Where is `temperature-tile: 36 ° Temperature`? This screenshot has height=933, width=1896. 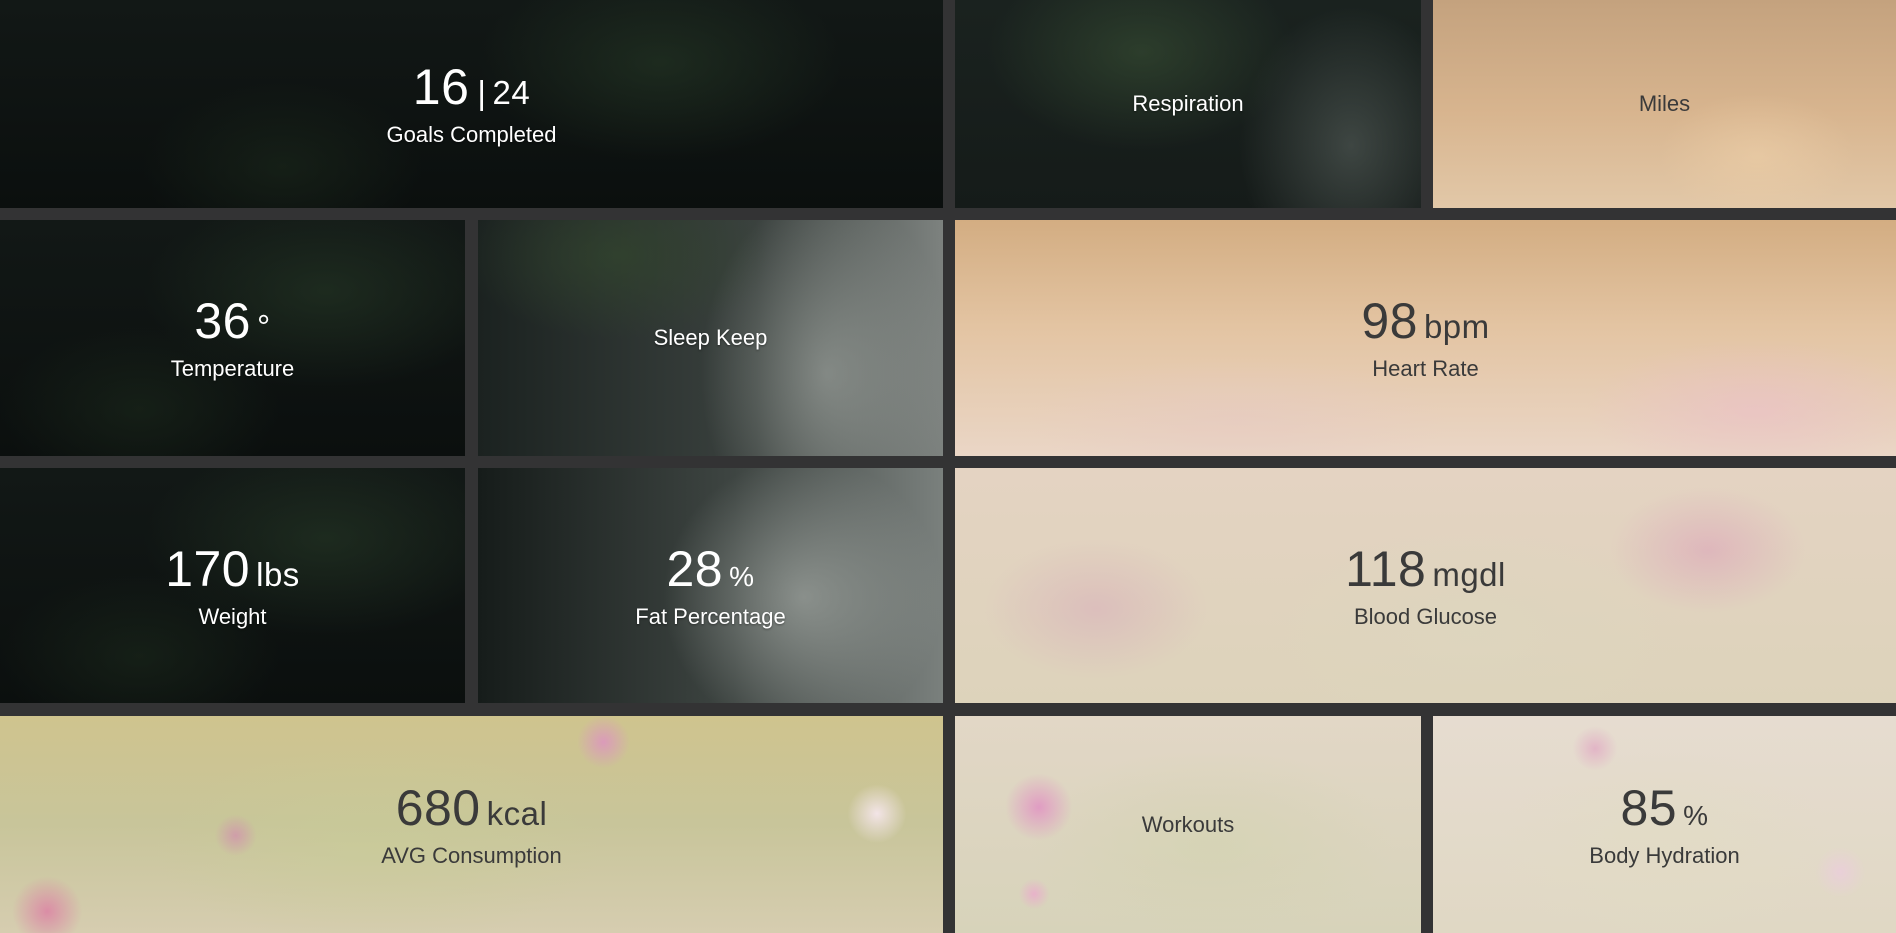 temperature-tile: 36 ° Temperature is located at coordinates (232, 338).